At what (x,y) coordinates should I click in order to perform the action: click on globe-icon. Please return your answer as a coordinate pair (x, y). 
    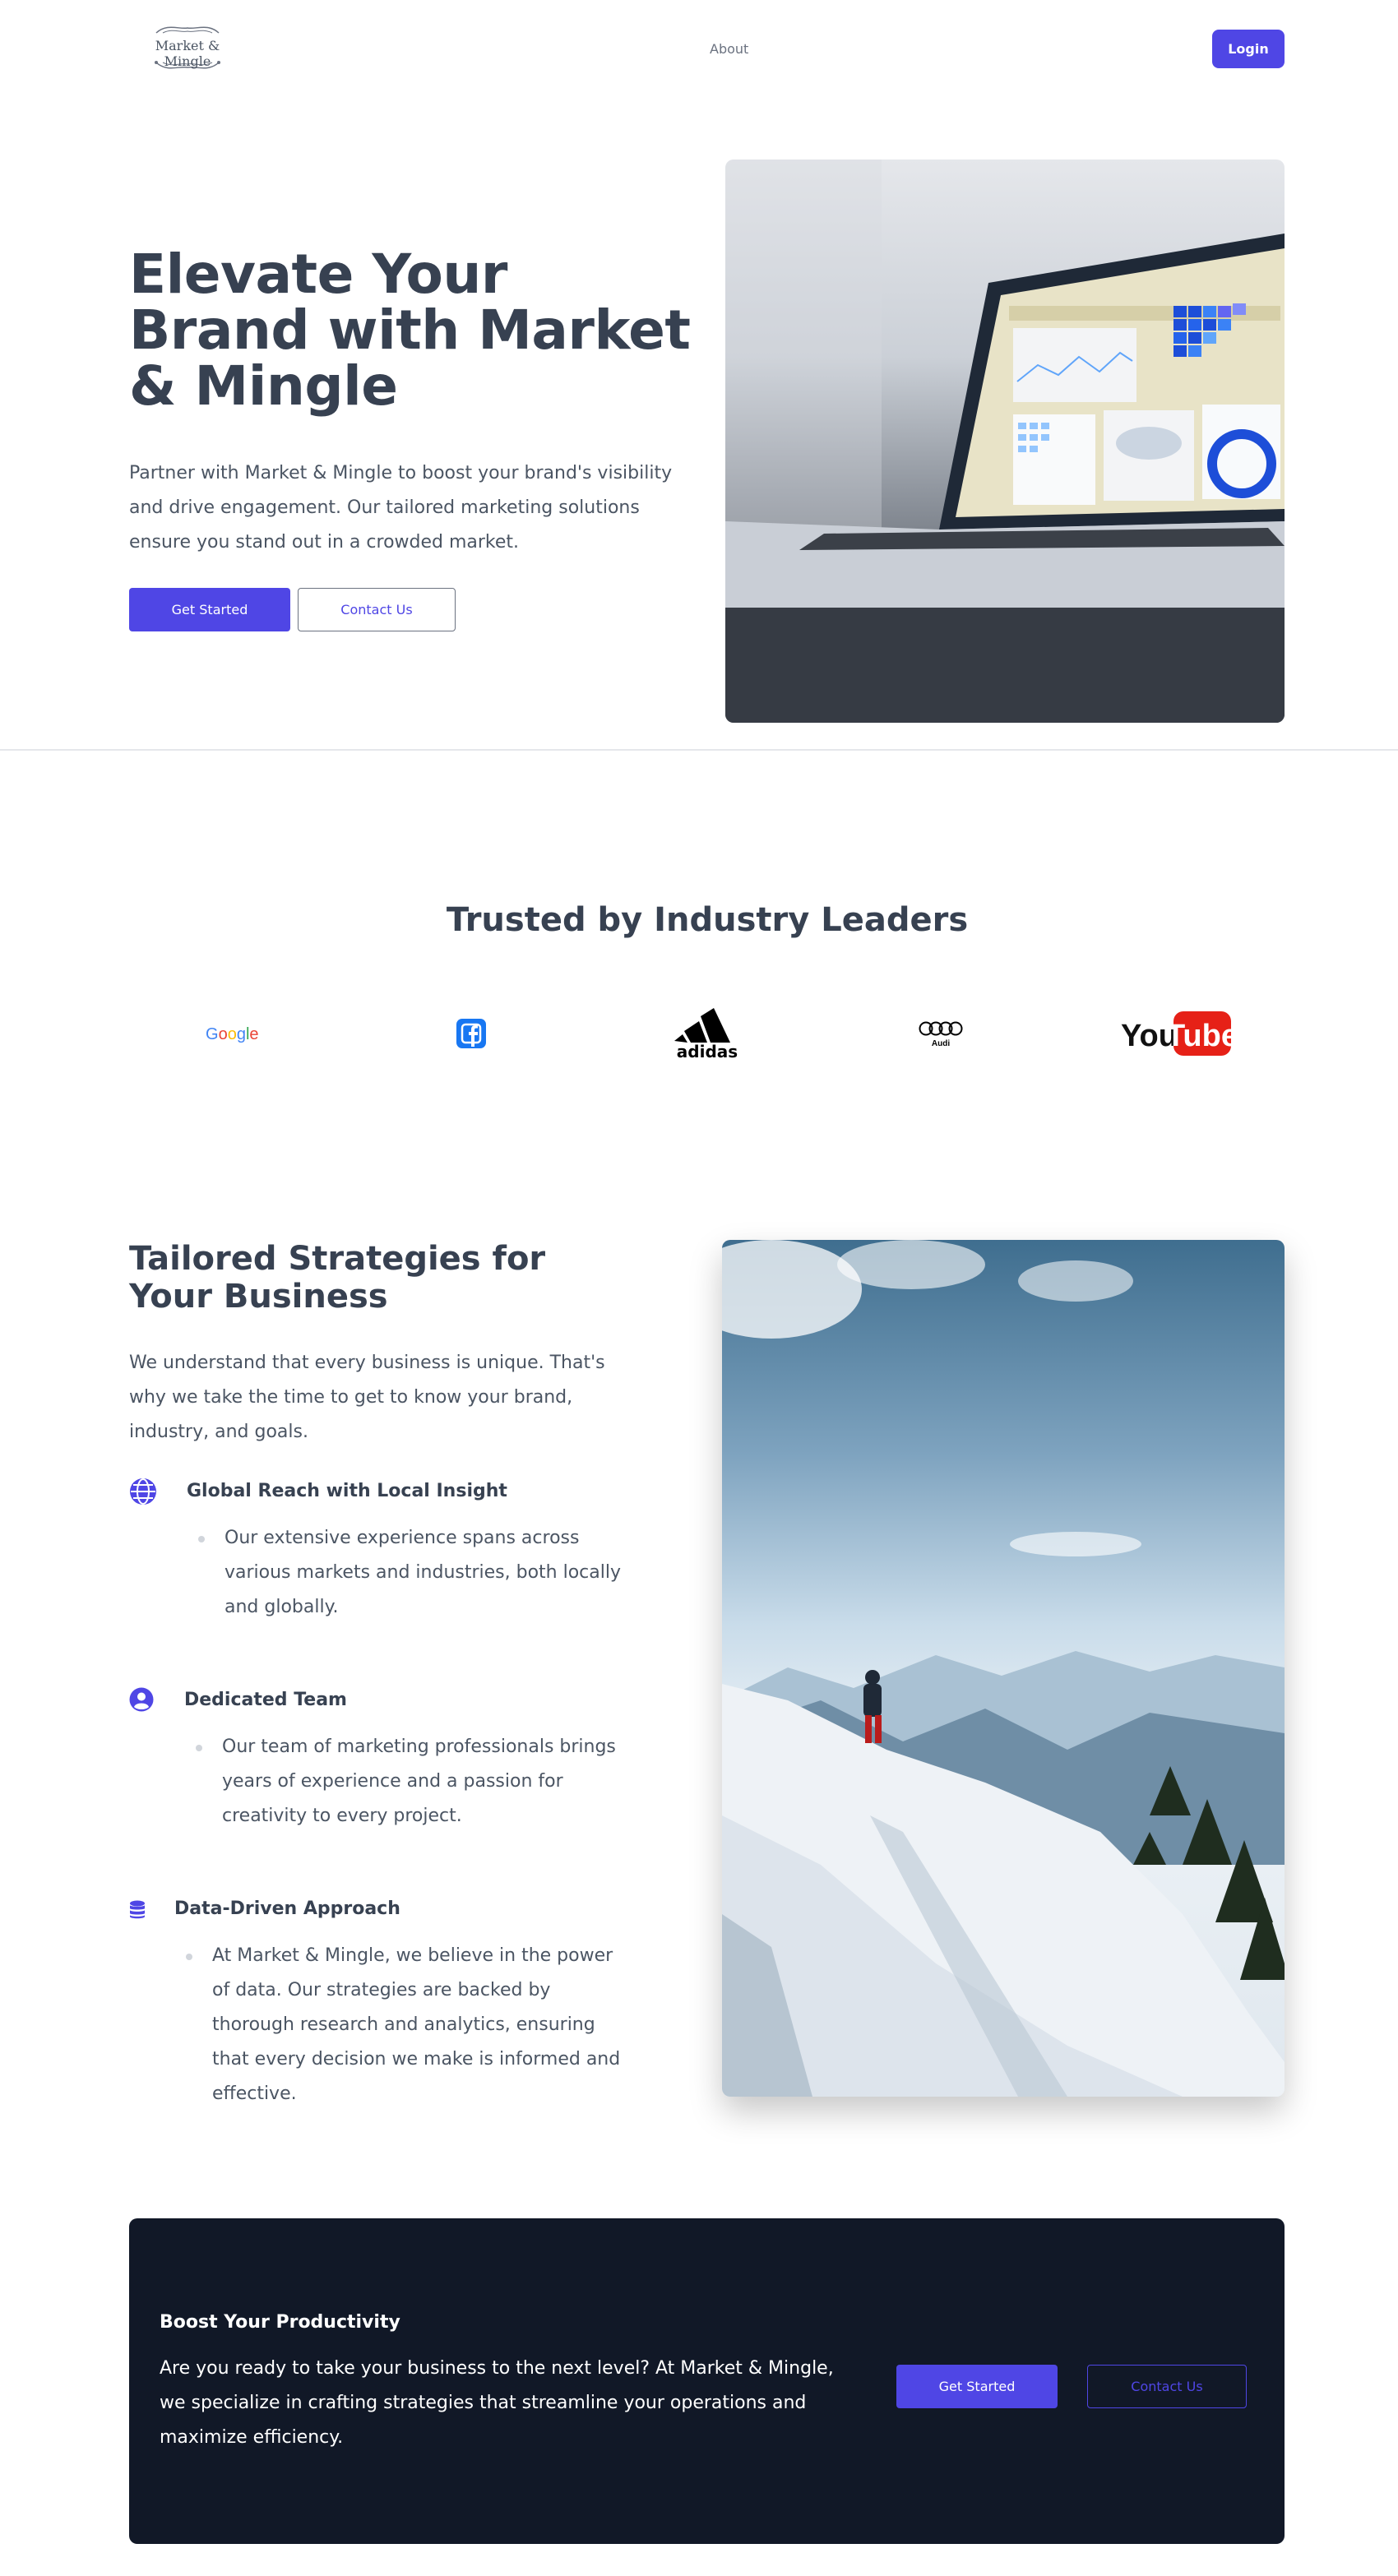
    Looking at the image, I should click on (143, 1491).